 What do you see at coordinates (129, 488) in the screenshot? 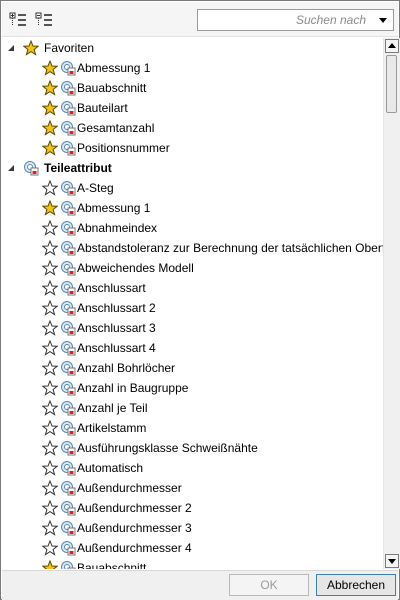
I see `tree-item-label: Außendurchmesser` at bounding box center [129, 488].